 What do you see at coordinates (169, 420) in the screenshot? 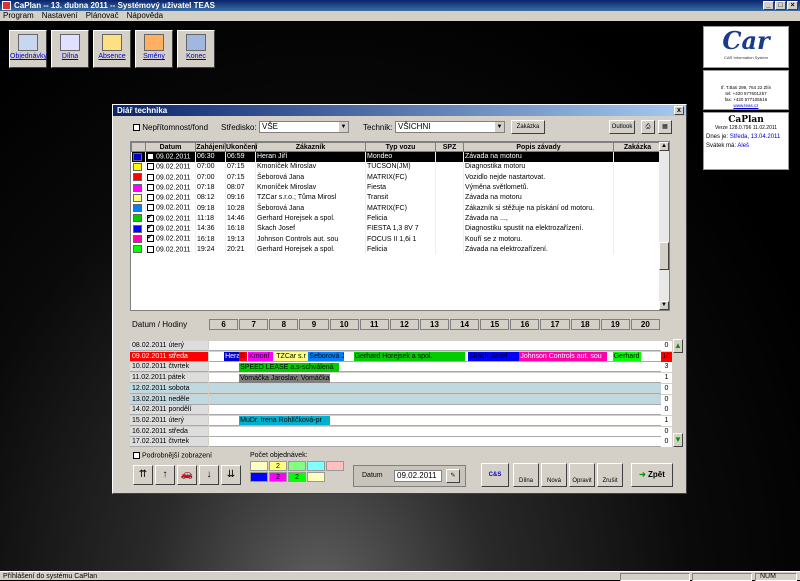
I see `day-label: 15.02.2011 úterý` at bounding box center [169, 420].